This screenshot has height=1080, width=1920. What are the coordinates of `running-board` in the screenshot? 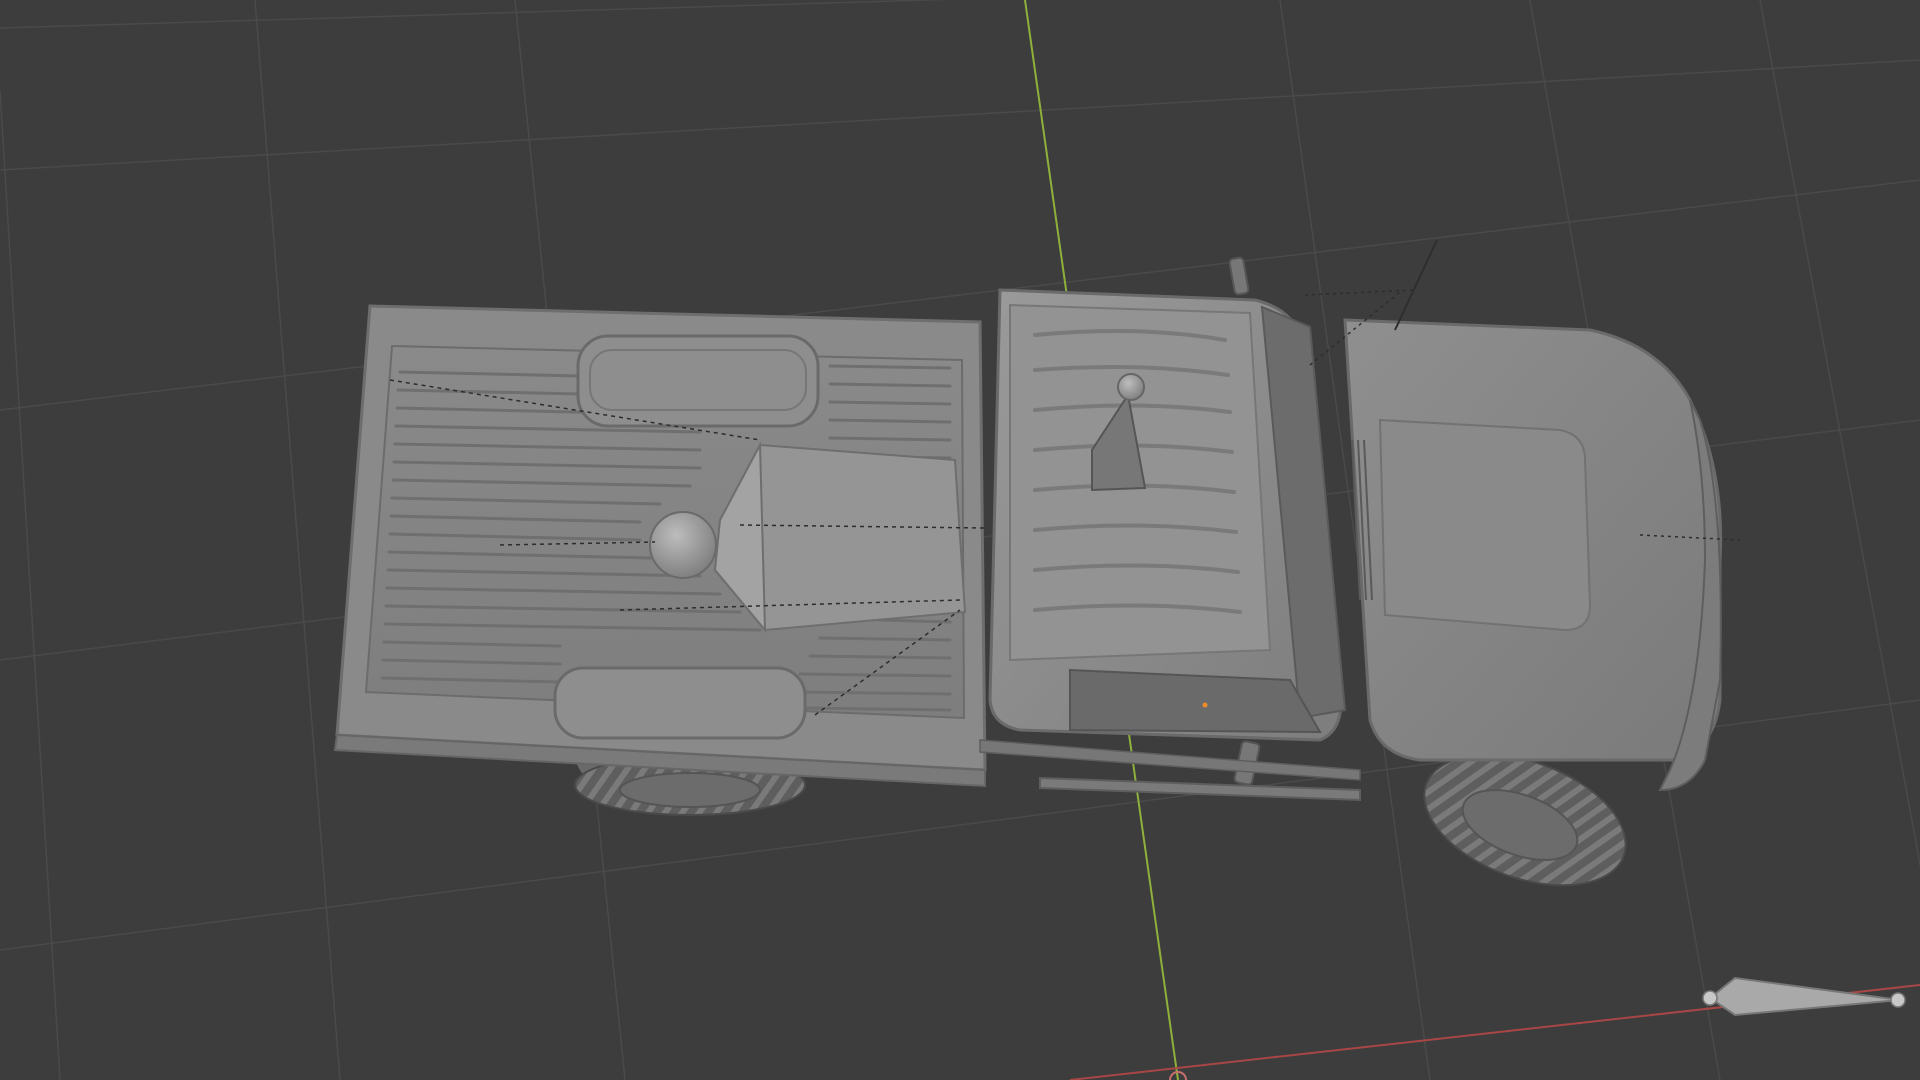 It's located at (1200, 789).